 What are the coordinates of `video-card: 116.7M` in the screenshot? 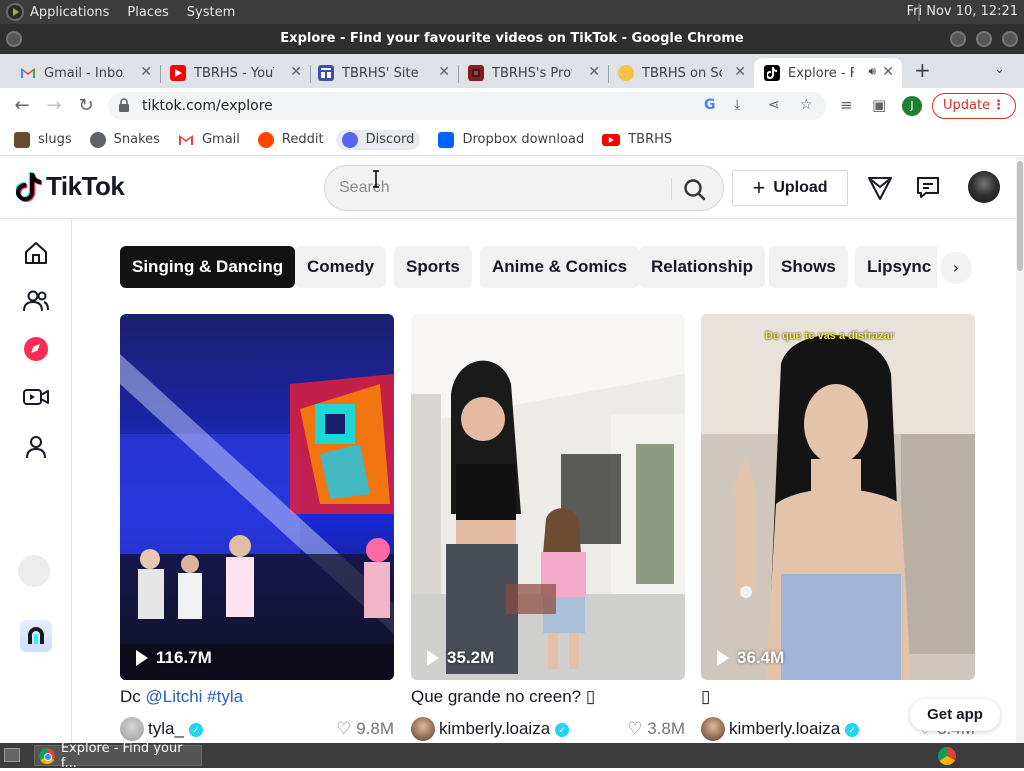 It's located at (257, 497).